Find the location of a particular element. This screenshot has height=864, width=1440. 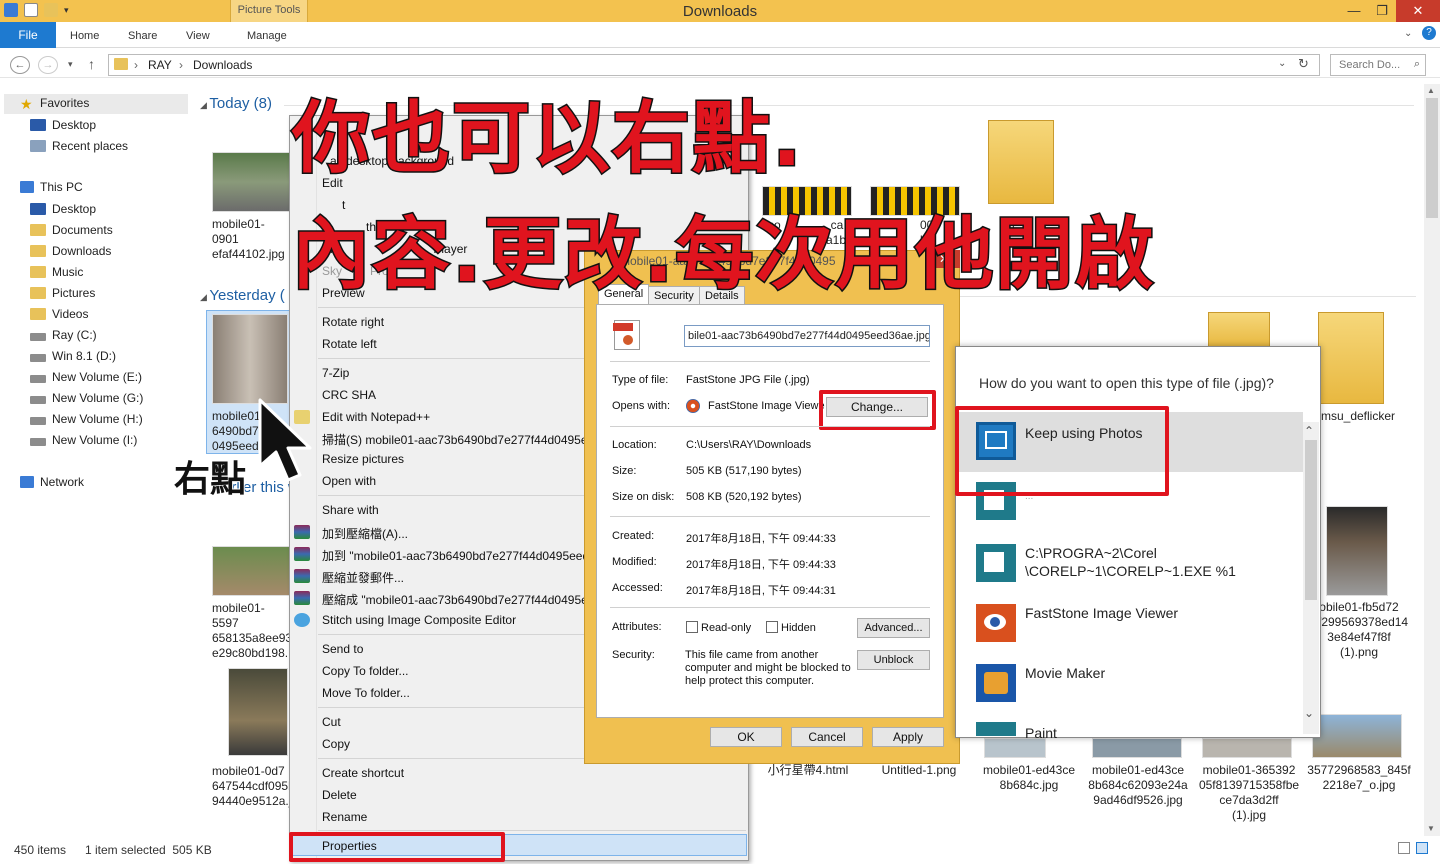

nav-drive-c: Ray (C:) is located at coordinates (63, 335).